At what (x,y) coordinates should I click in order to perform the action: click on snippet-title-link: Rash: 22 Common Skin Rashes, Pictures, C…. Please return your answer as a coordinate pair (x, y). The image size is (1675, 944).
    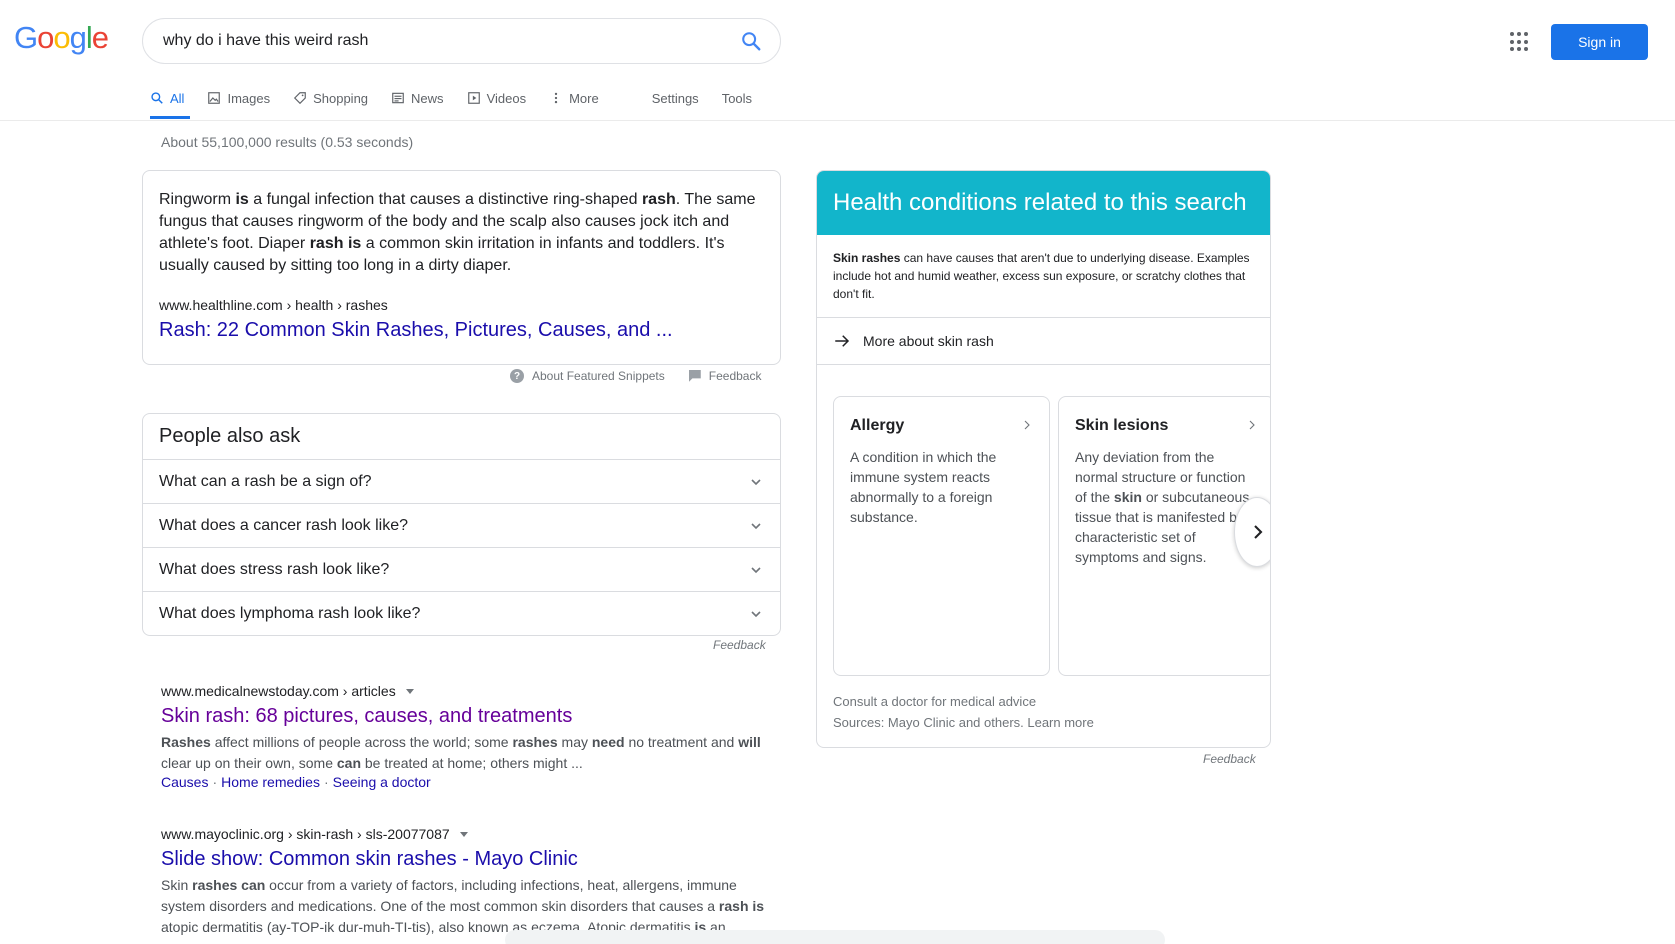
    Looking at the image, I should click on (461, 330).